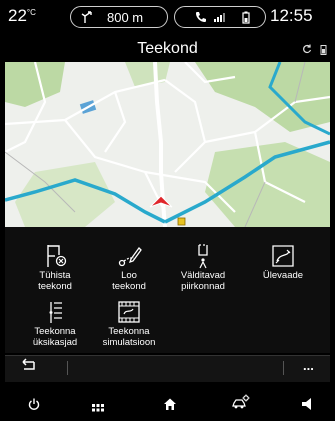 Image resolution: width=335 pixels, height=421 pixels. Describe the element at coordinates (167, 368) in the screenshot. I see `action-bar` at that location.